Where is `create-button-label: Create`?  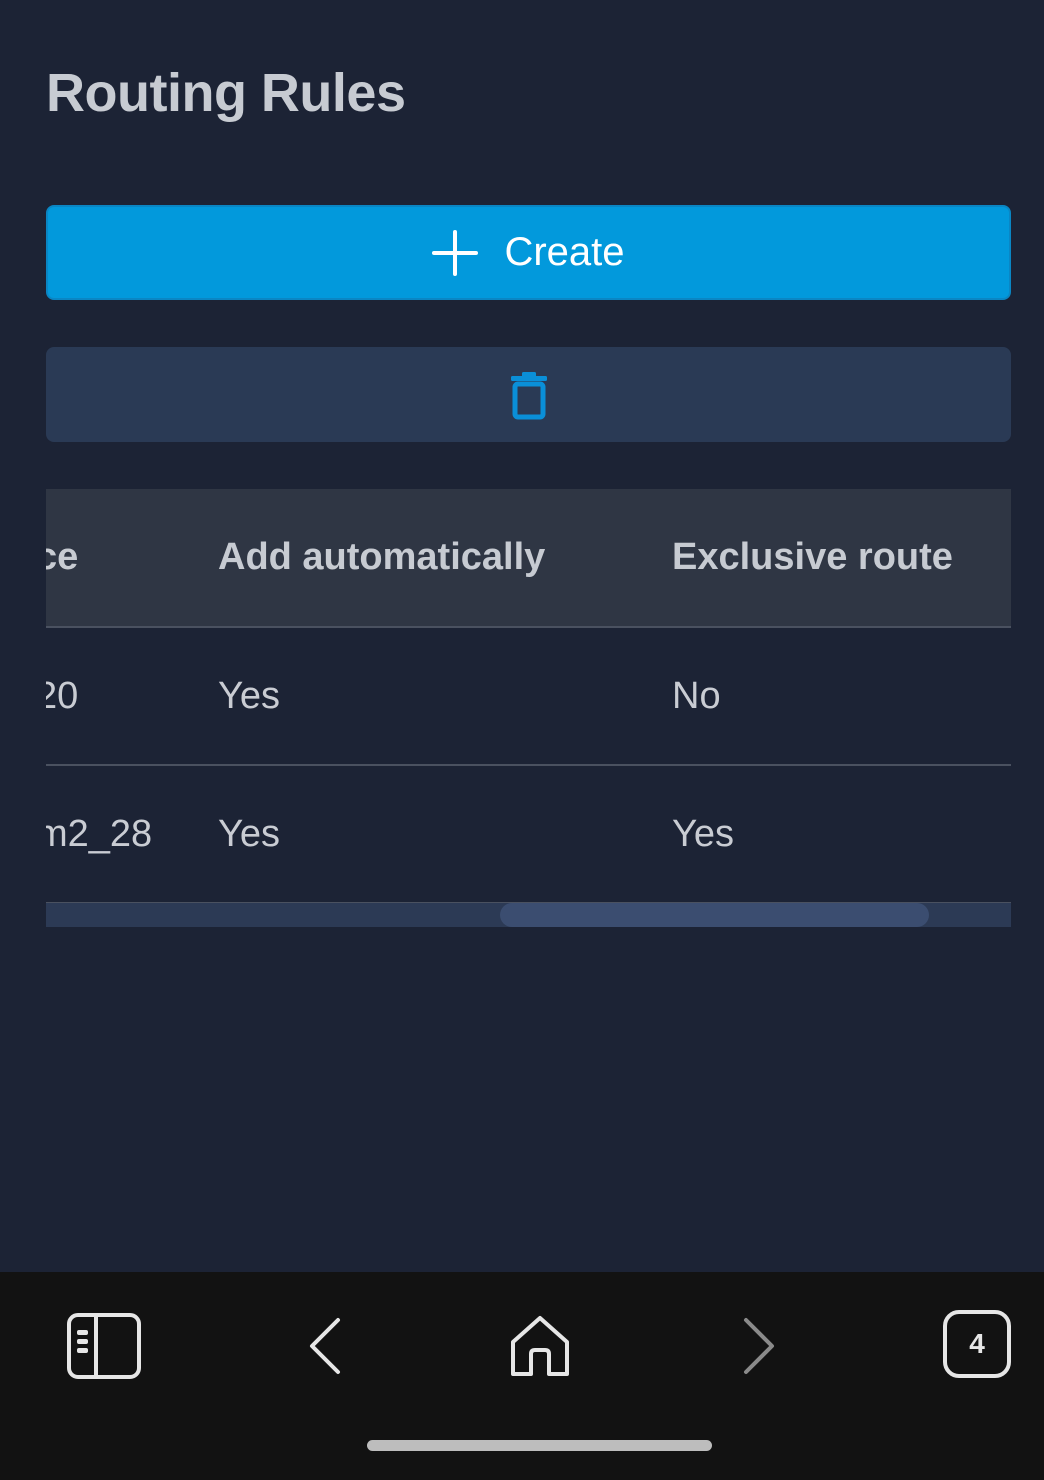 create-button-label: Create is located at coordinates (564, 252).